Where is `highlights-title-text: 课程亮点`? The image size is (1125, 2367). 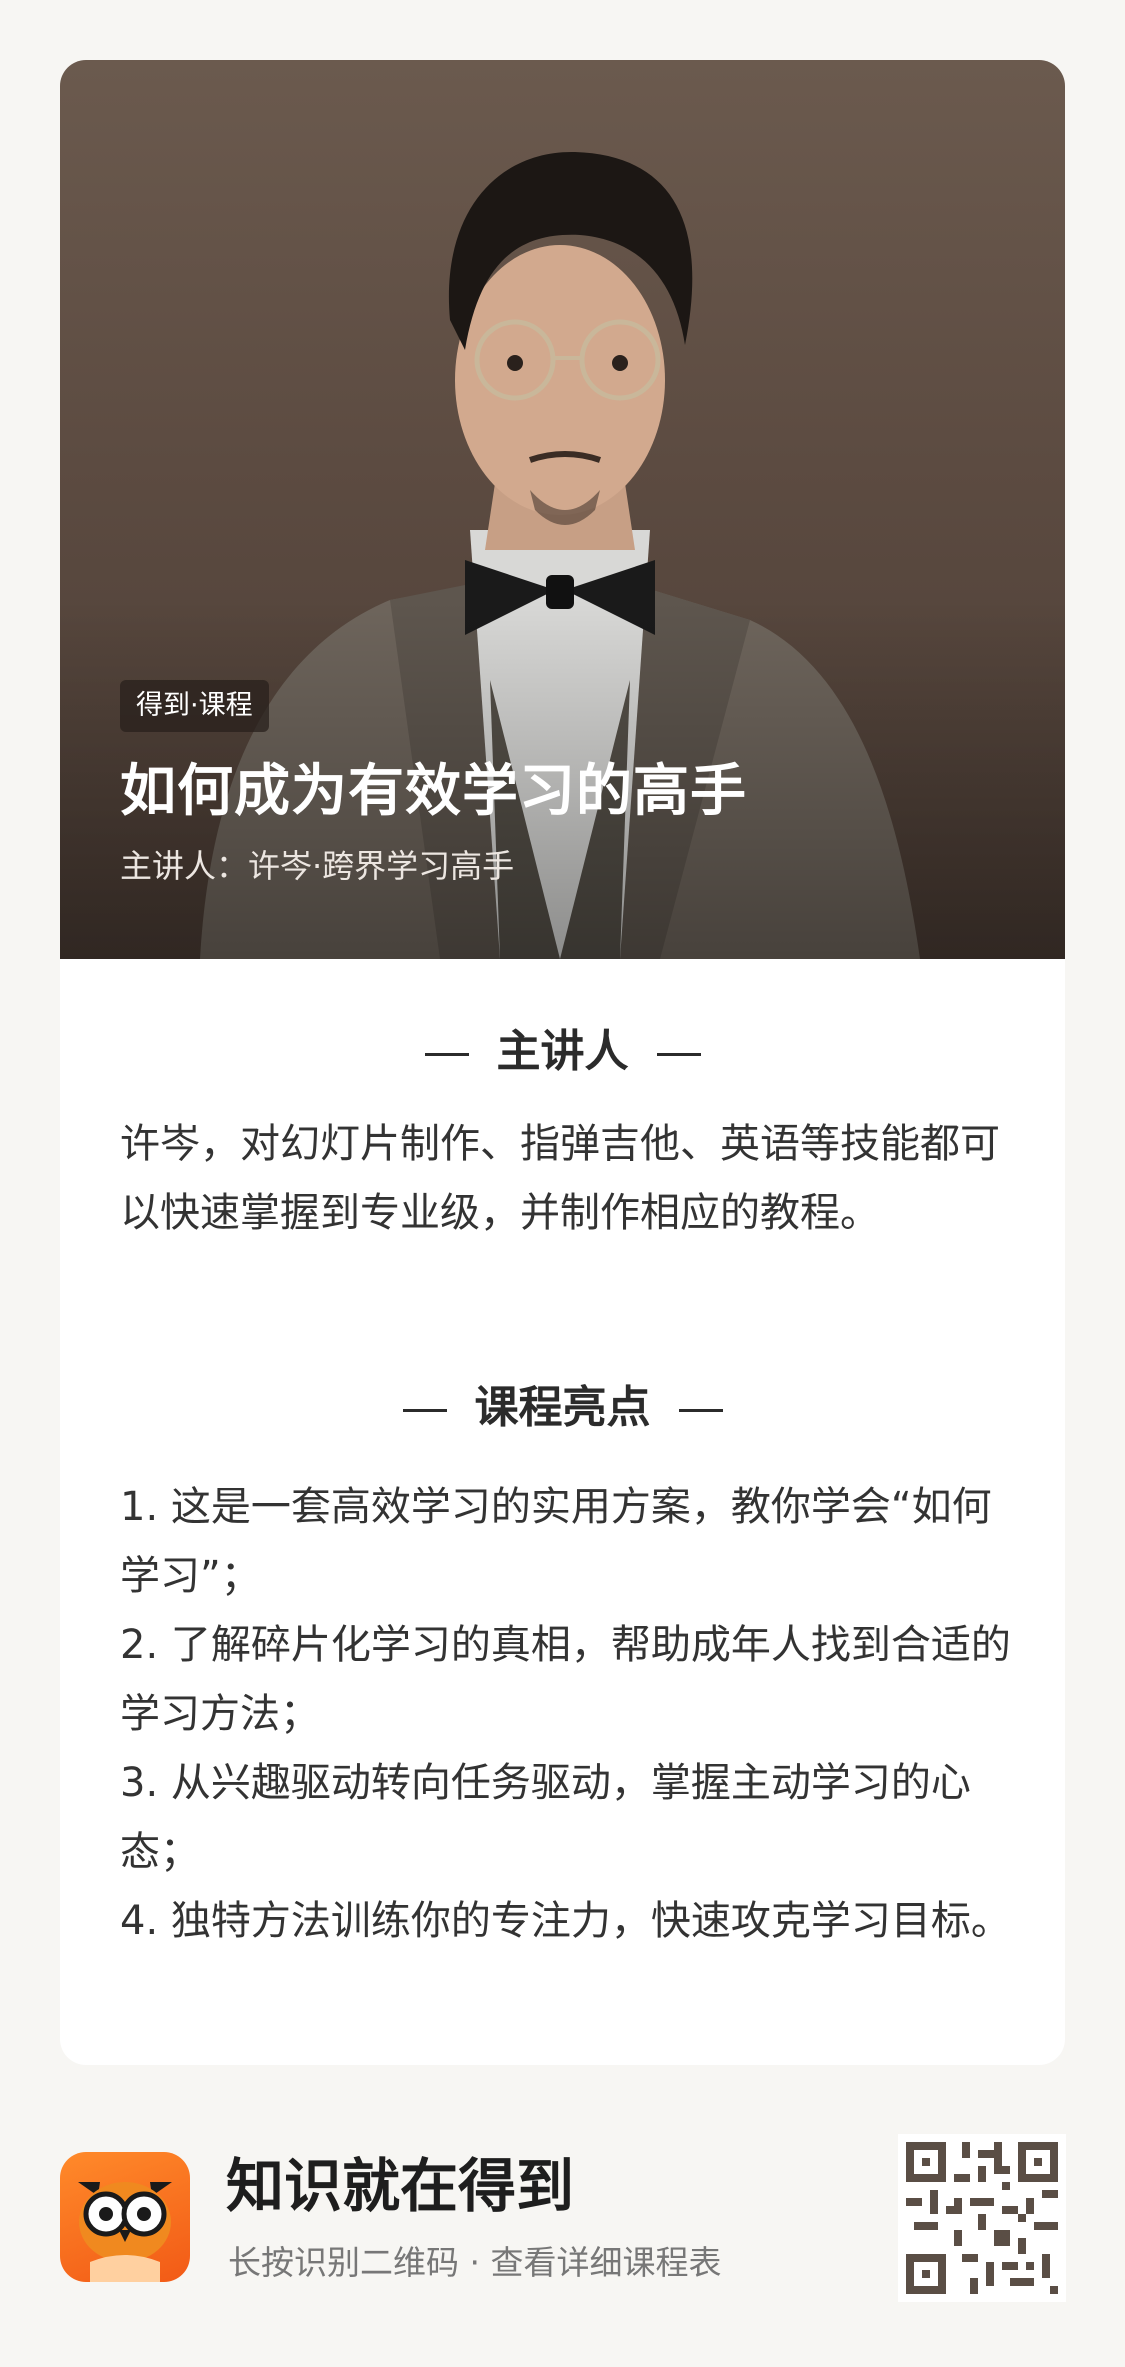 highlights-title-text: 课程亮点 is located at coordinates (562, 1407).